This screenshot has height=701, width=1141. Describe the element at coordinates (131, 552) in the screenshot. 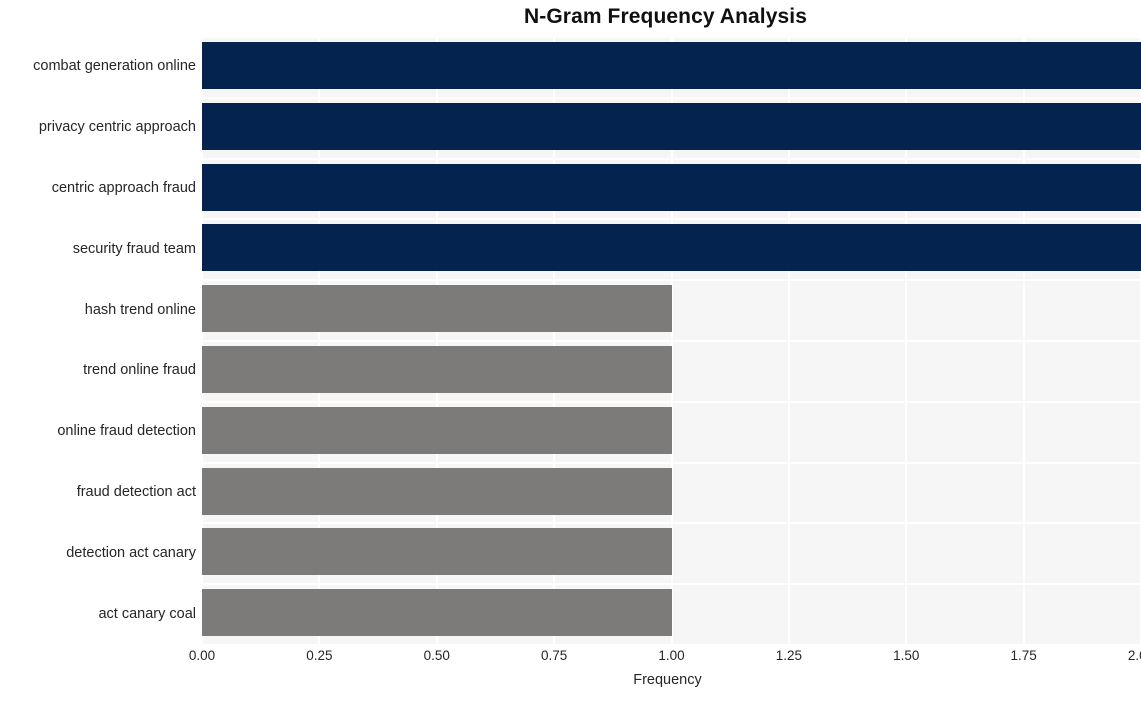

I see `y-axis-tick-label: detection act canary` at that location.